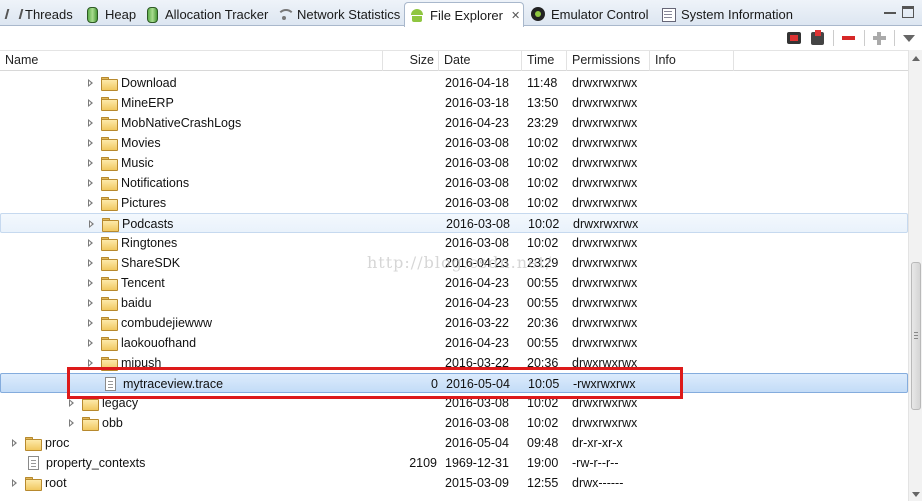  What do you see at coordinates (543, 463) in the screenshot?
I see `row-time: 19:00` at bounding box center [543, 463].